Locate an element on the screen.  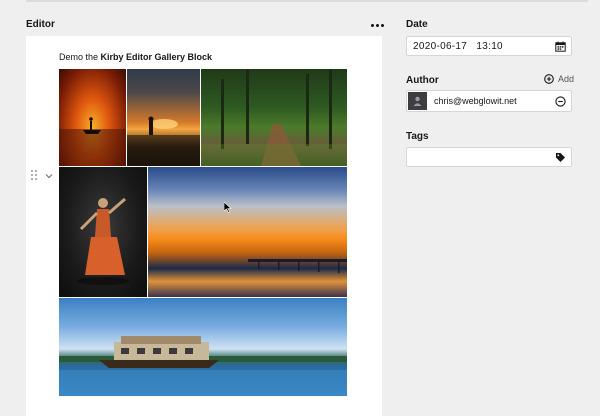
editor-paragraph: Demo the Kirby Editor Gallery Block is located at coordinates (135, 57).